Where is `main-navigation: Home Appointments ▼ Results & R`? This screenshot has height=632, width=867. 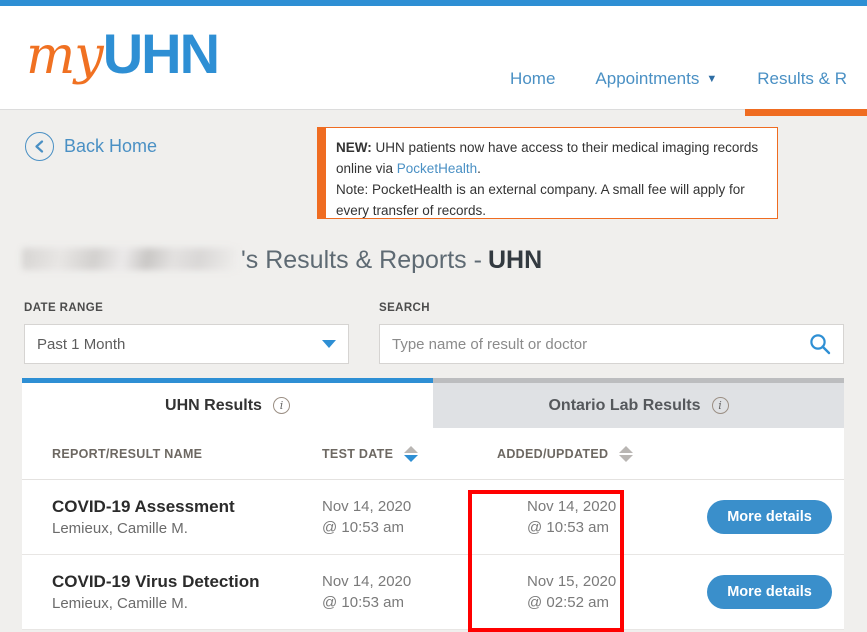 main-navigation: Home Appointments ▼ Results & R is located at coordinates (678, 90).